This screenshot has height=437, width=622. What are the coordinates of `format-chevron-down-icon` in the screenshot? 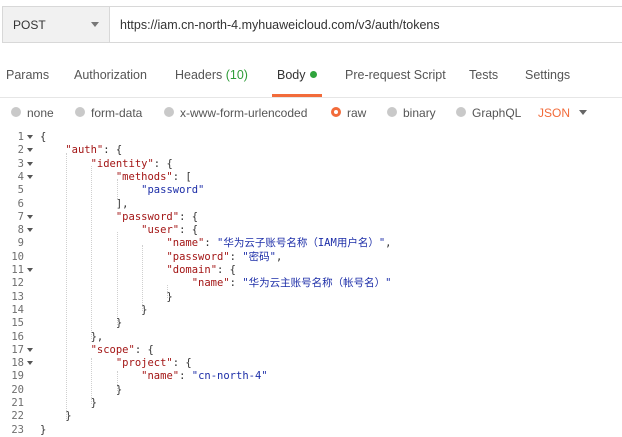 It's located at (583, 112).